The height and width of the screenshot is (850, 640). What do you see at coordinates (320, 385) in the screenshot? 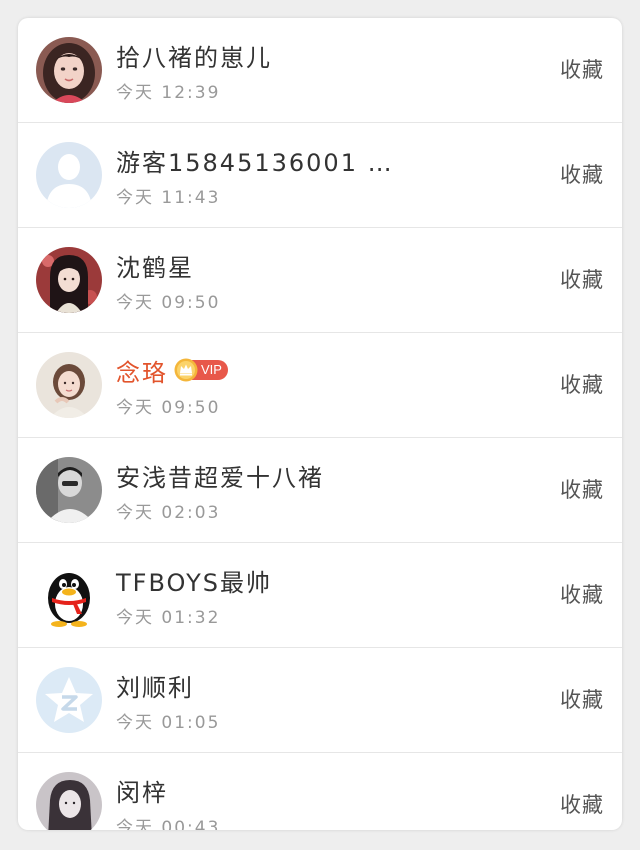
I see `list-item: 念珞 VIP 今天 09:50 收藏` at bounding box center [320, 385].